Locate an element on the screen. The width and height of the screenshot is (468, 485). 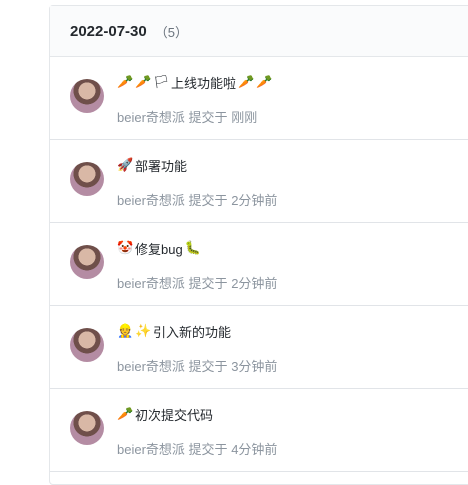
commit-message: 🥕 初次提交代码 is located at coordinates (165, 414).